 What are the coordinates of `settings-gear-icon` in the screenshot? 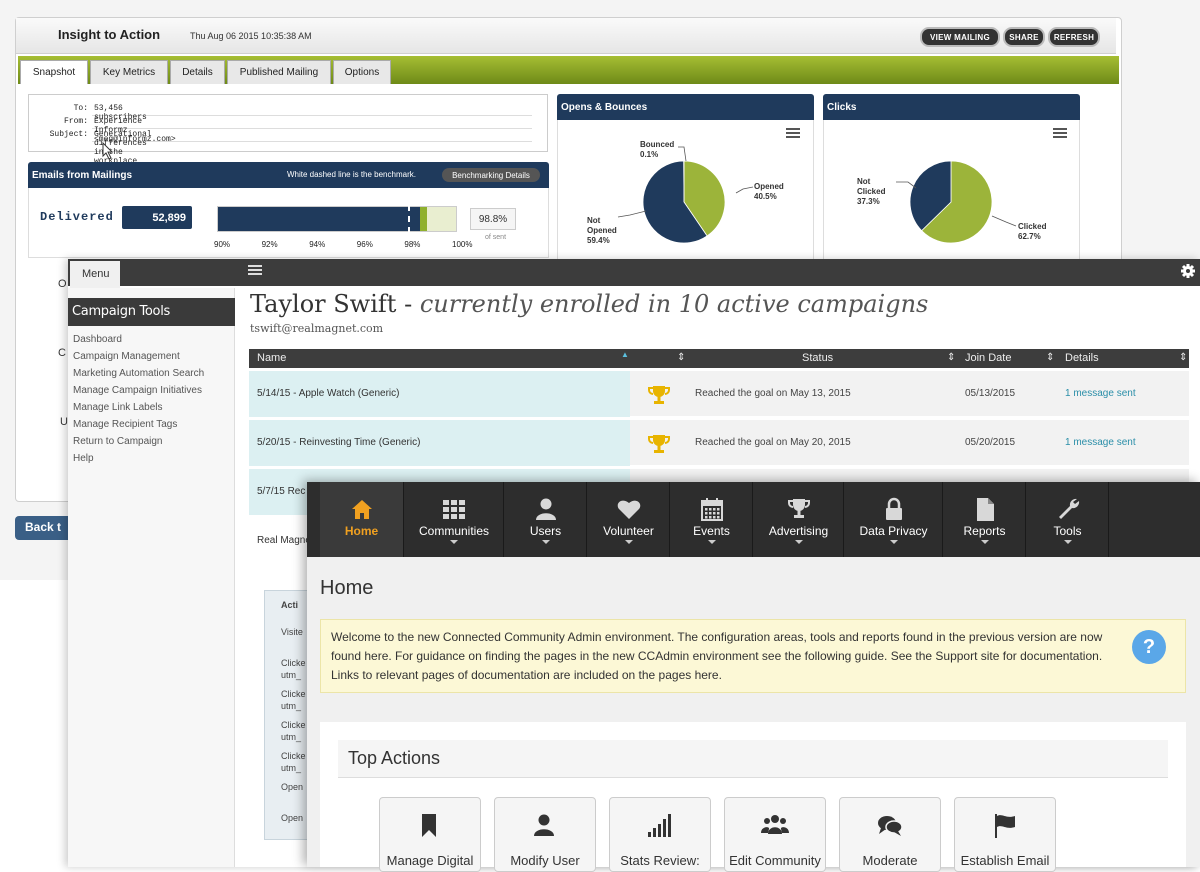 It's located at (1188, 271).